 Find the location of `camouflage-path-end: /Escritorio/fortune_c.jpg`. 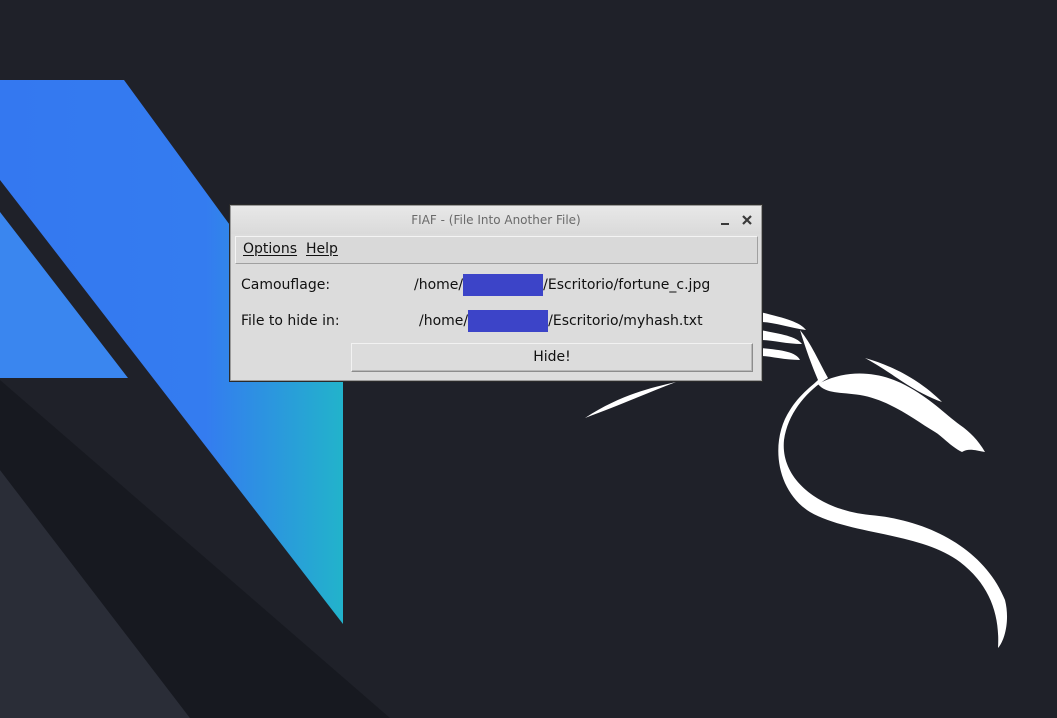

camouflage-path-end: /Escritorio/fortune_c.jpg is located at coordinates (627, 285).